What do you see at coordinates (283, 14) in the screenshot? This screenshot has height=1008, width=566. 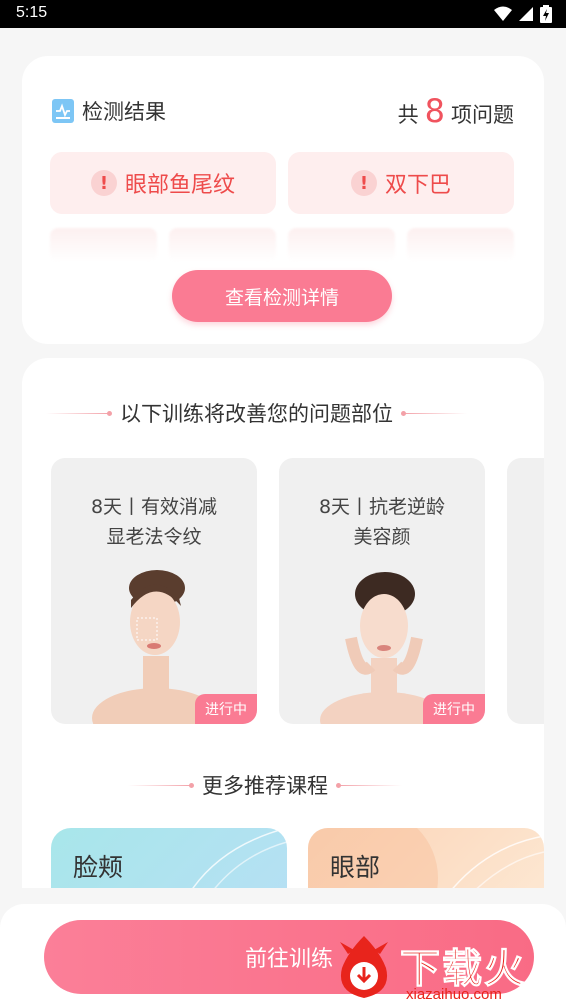 I see `status-bar: 5:15` at bounding box center [283, 14].